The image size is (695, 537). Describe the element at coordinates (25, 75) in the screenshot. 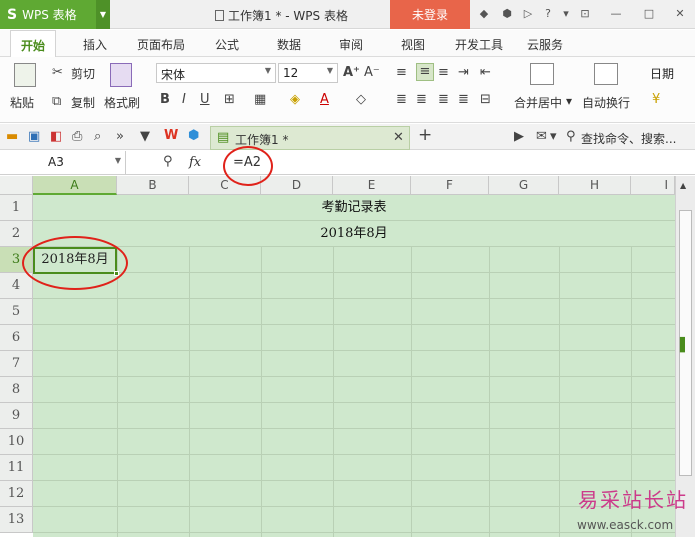

I see `paste-icon` at that location.